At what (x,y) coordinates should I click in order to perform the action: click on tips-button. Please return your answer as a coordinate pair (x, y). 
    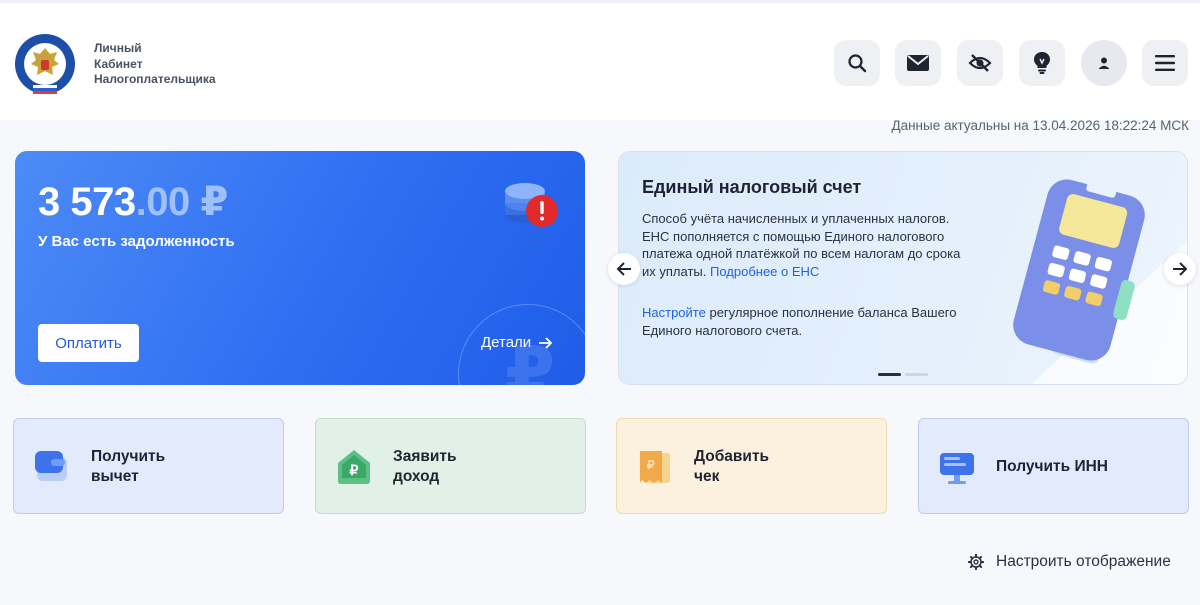
    Looking at the image, I should click on (1042, 63).